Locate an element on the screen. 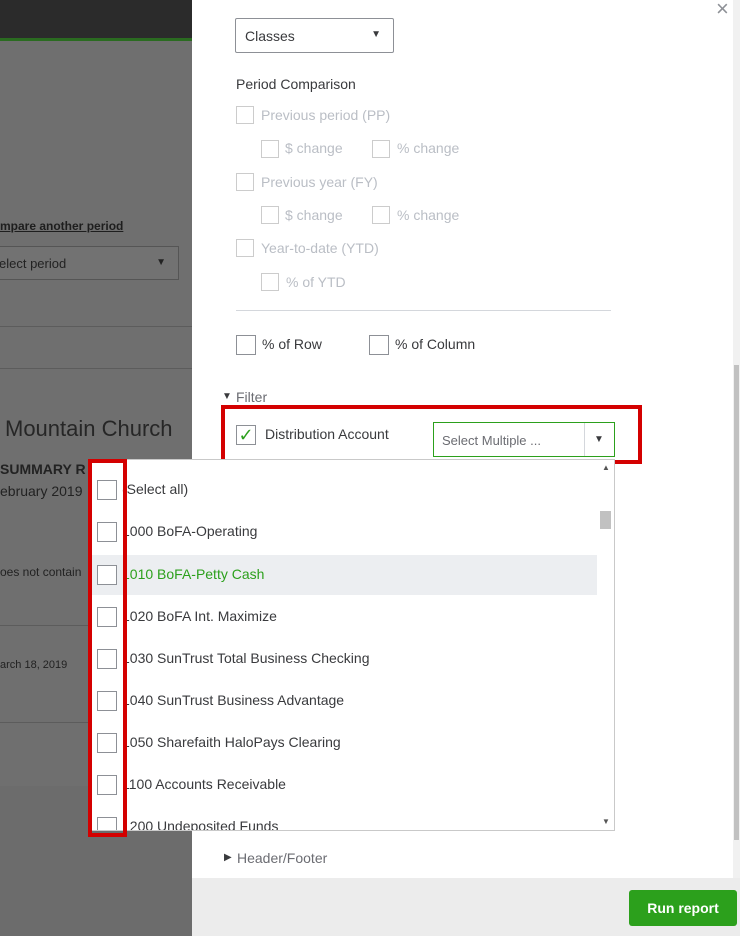  compare-period-link: mpare another period is located at coordinates (61, 226).